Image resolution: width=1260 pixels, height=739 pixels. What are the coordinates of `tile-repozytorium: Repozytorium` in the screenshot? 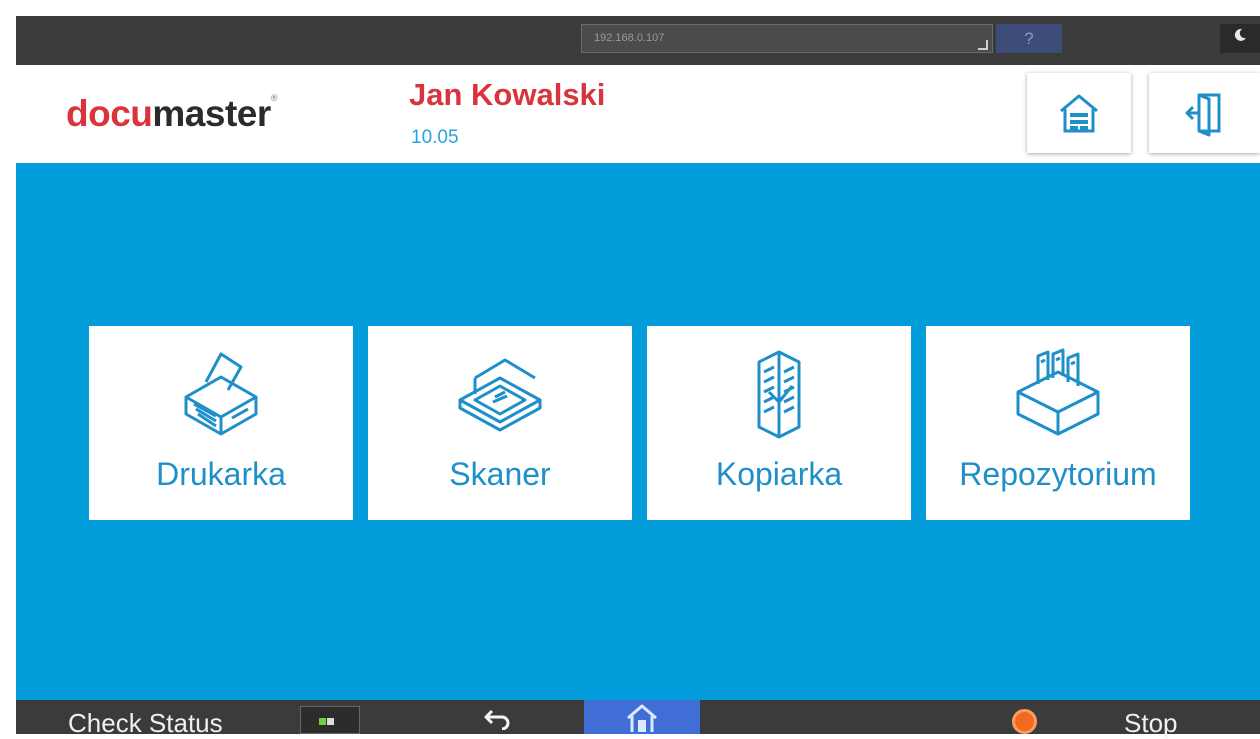 It's located at (1058, 423).